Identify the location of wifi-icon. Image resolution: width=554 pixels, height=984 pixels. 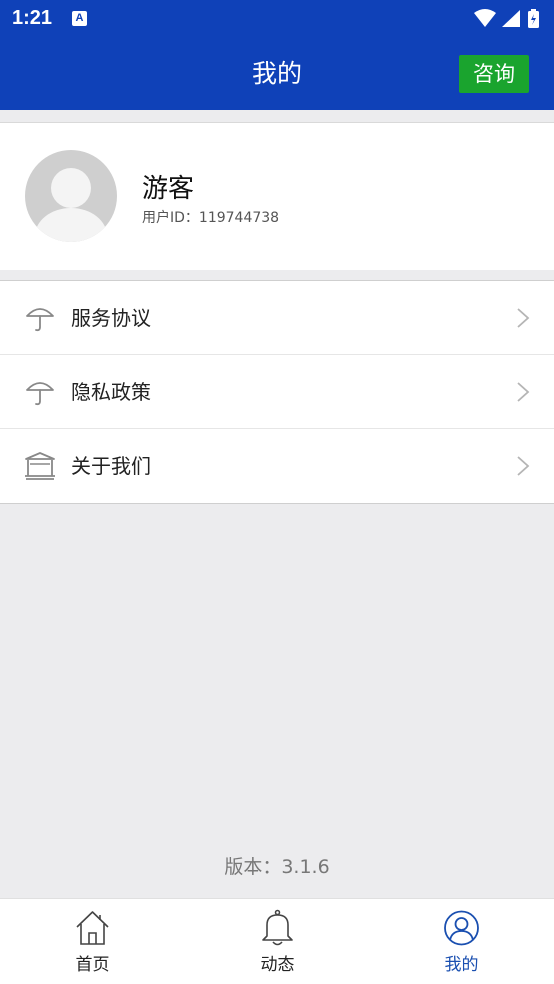
(485, 18).